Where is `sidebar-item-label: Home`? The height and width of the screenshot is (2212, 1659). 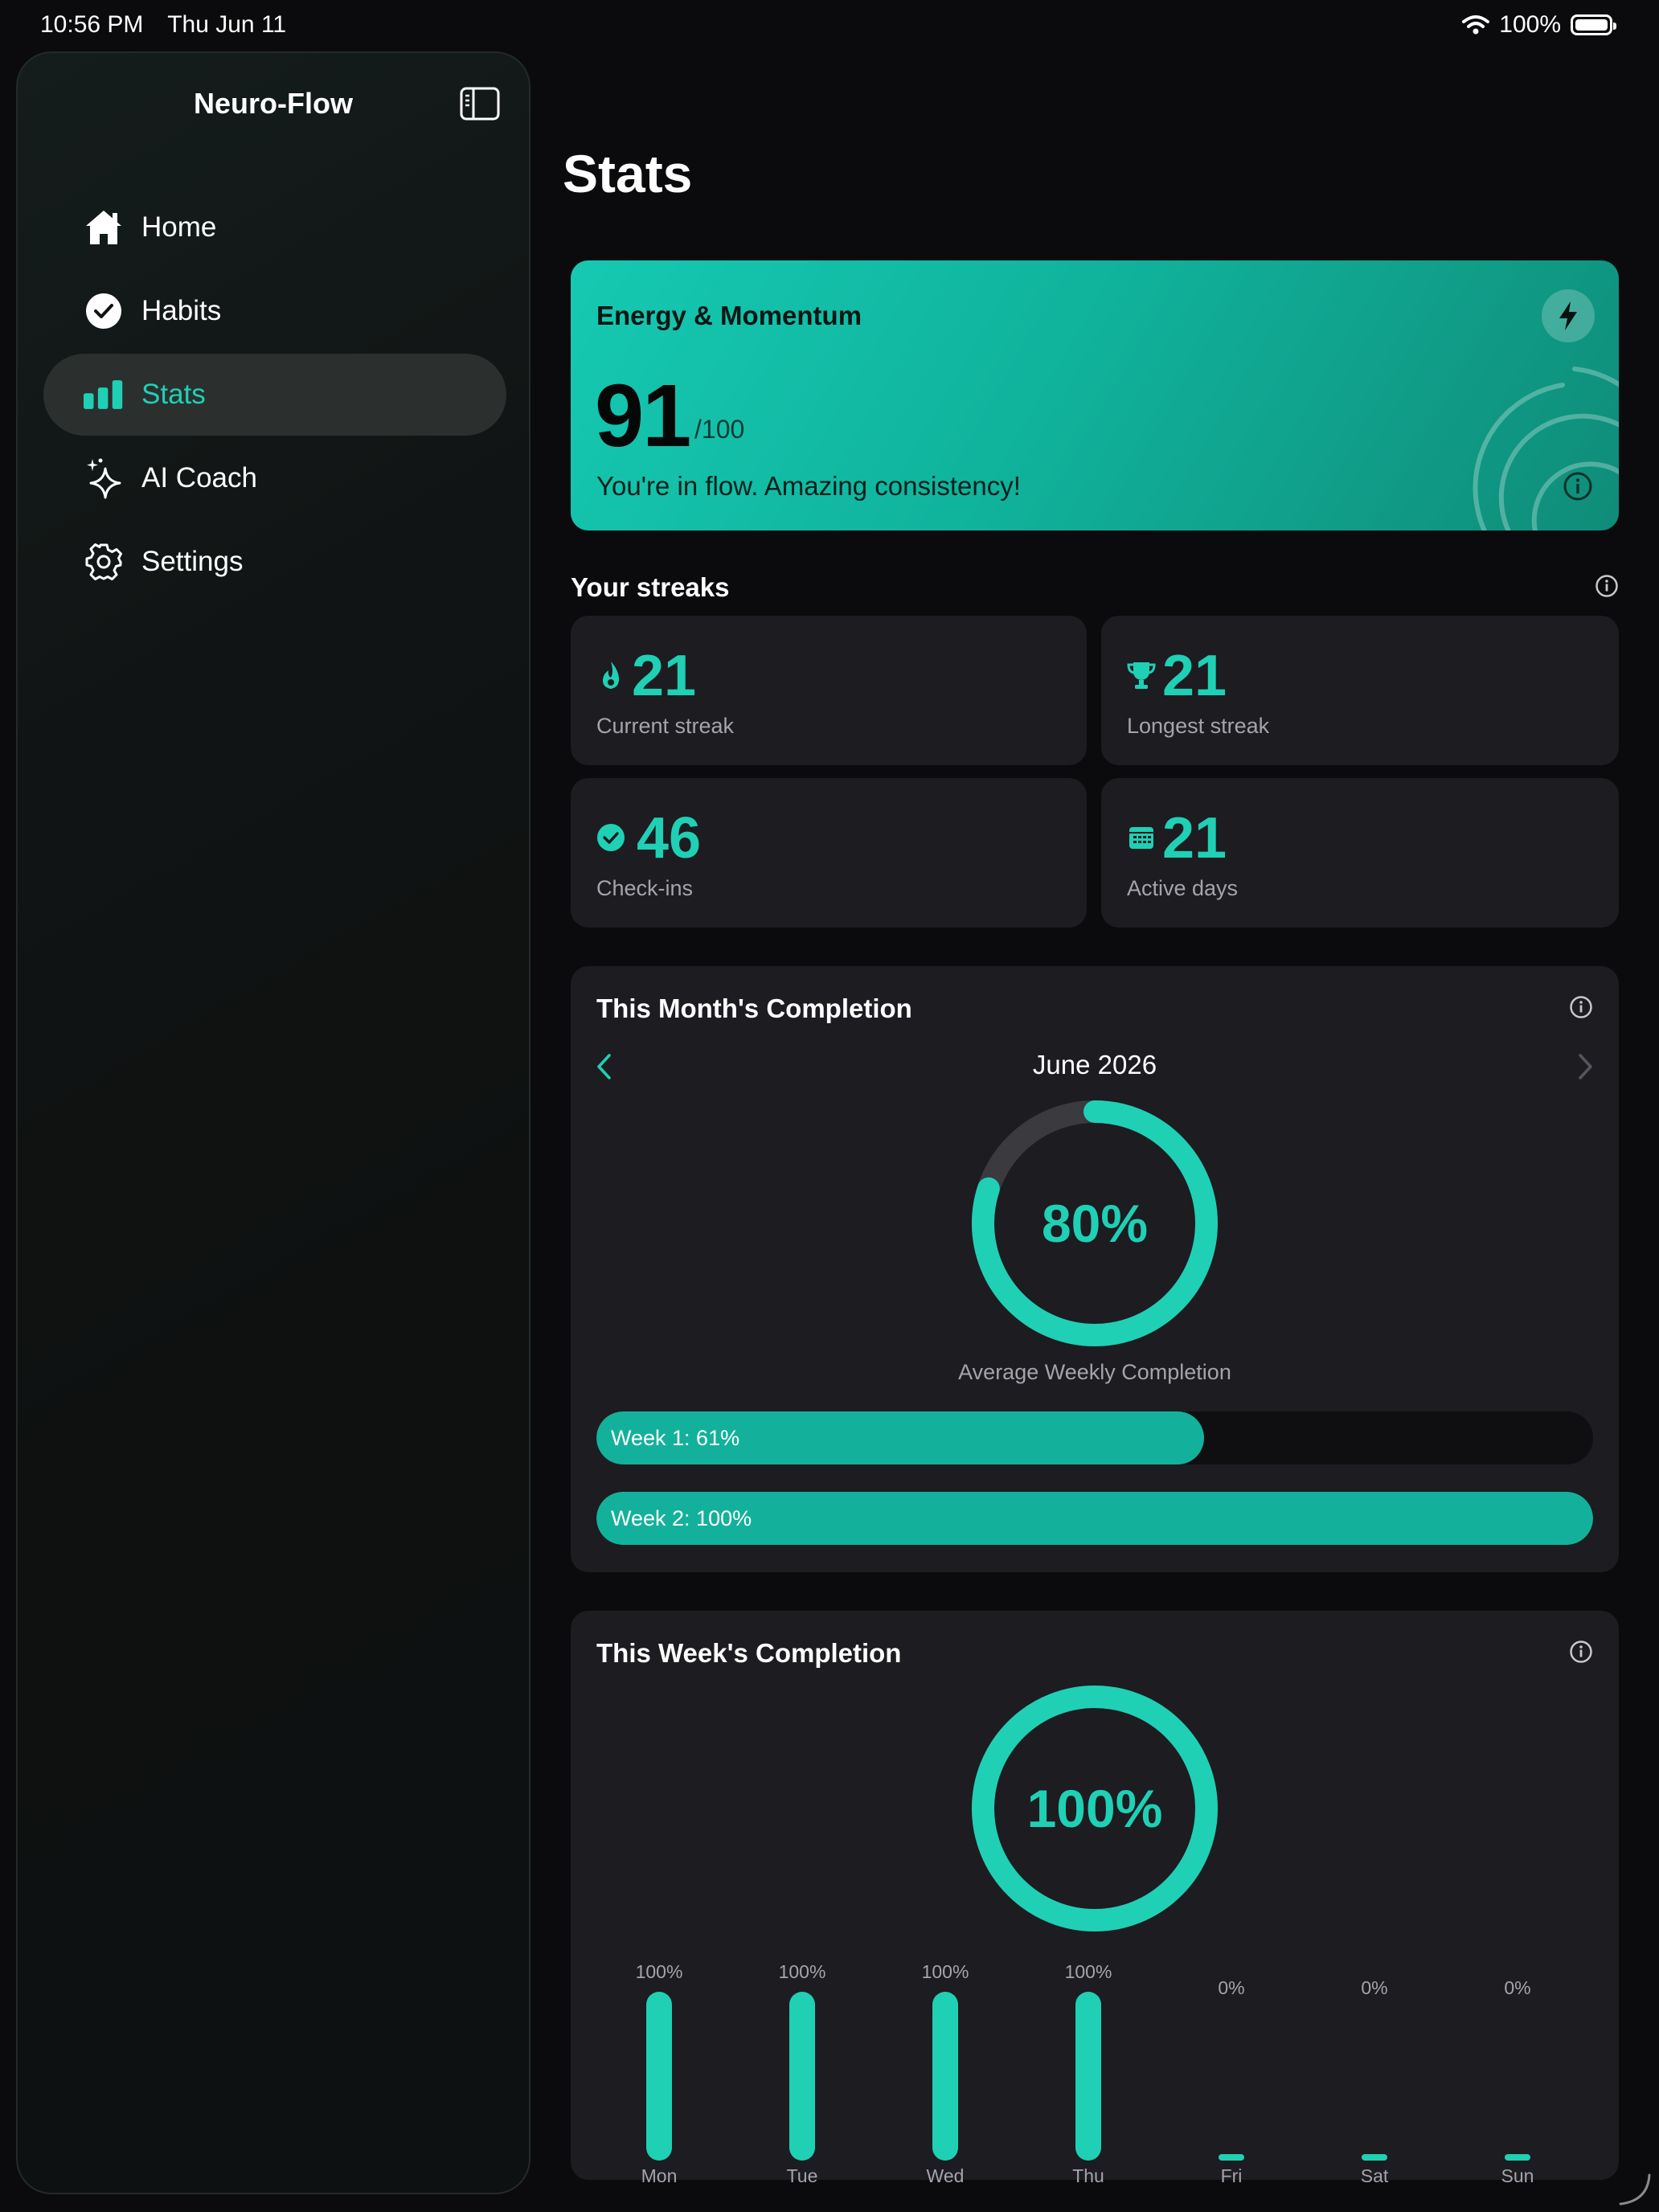
sidebar-item-label: Home is located at coordinates (179, 227).